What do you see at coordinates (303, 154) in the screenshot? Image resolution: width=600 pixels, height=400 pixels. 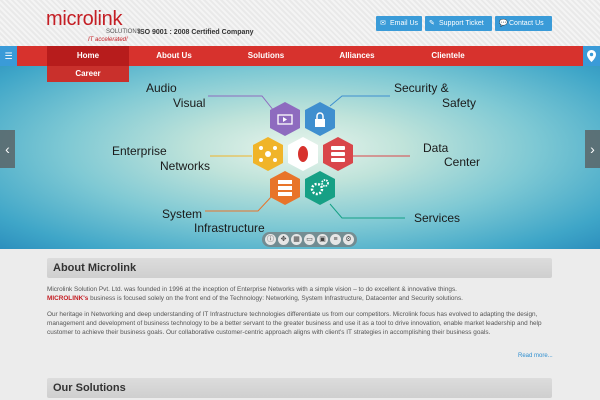 I see `hex-center-logo-icon` at bounding box center [303, 154].